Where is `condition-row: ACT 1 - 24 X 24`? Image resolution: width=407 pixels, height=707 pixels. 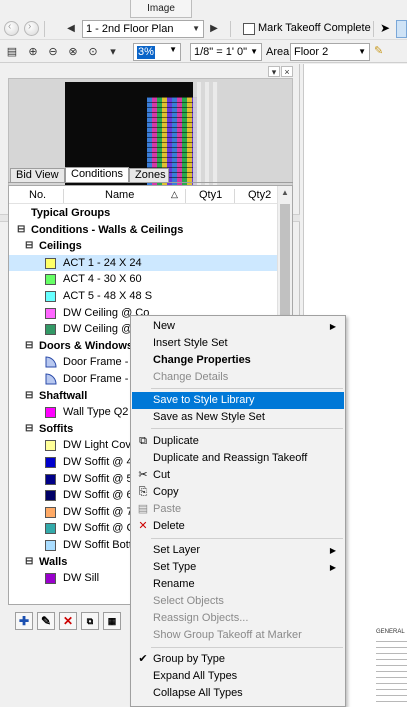
condition-row: ACT 1 - 24 X 24 is located at coordinates (144, 263).